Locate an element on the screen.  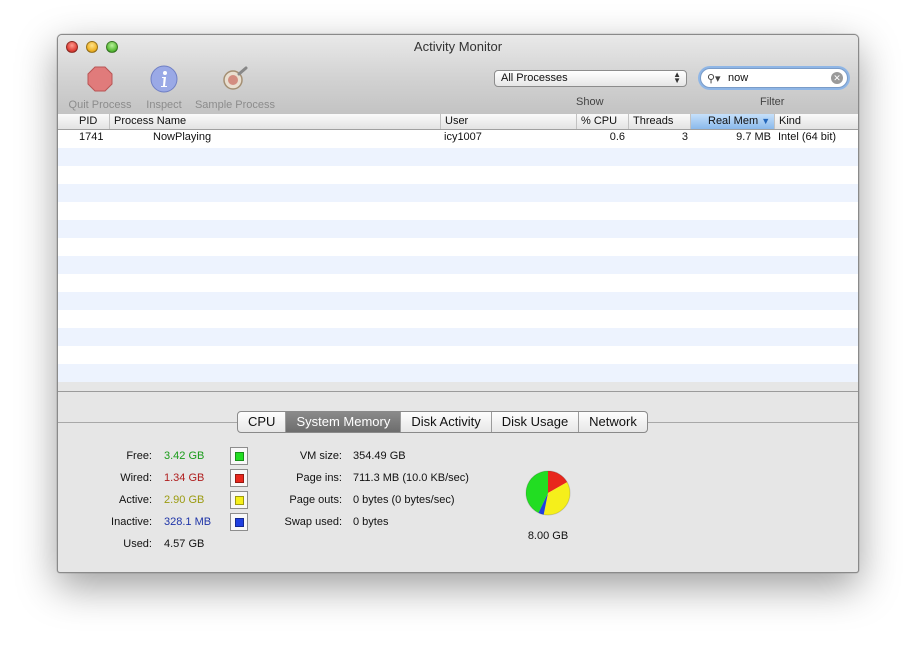
page-ins-value: 711.3 MB (10.0 KB/sec) is located at coordinates (411, 478).